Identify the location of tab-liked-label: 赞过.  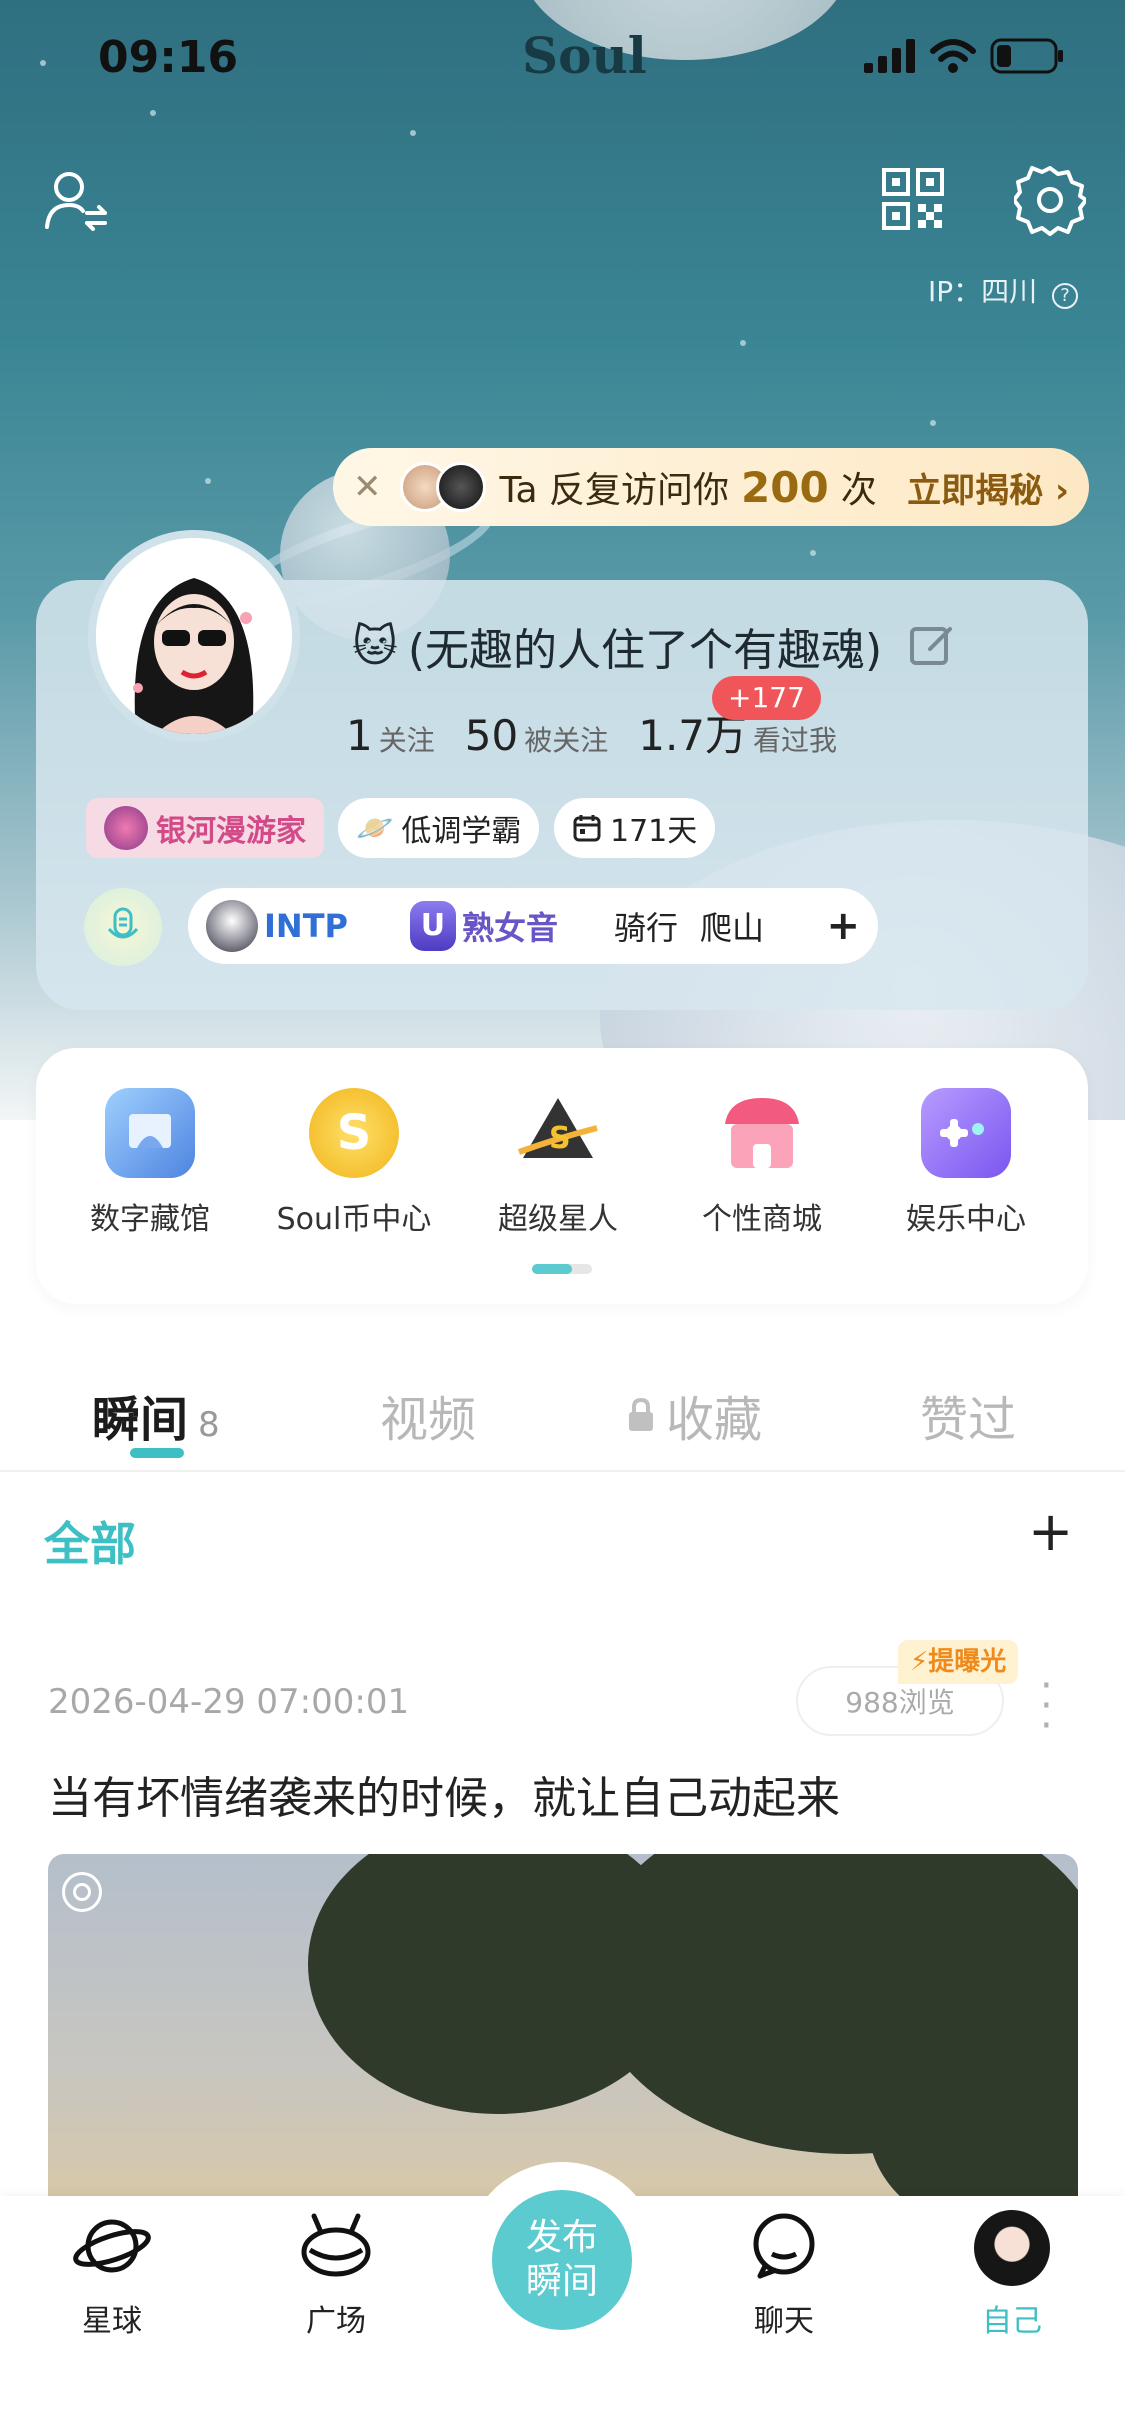
(968, 1420).